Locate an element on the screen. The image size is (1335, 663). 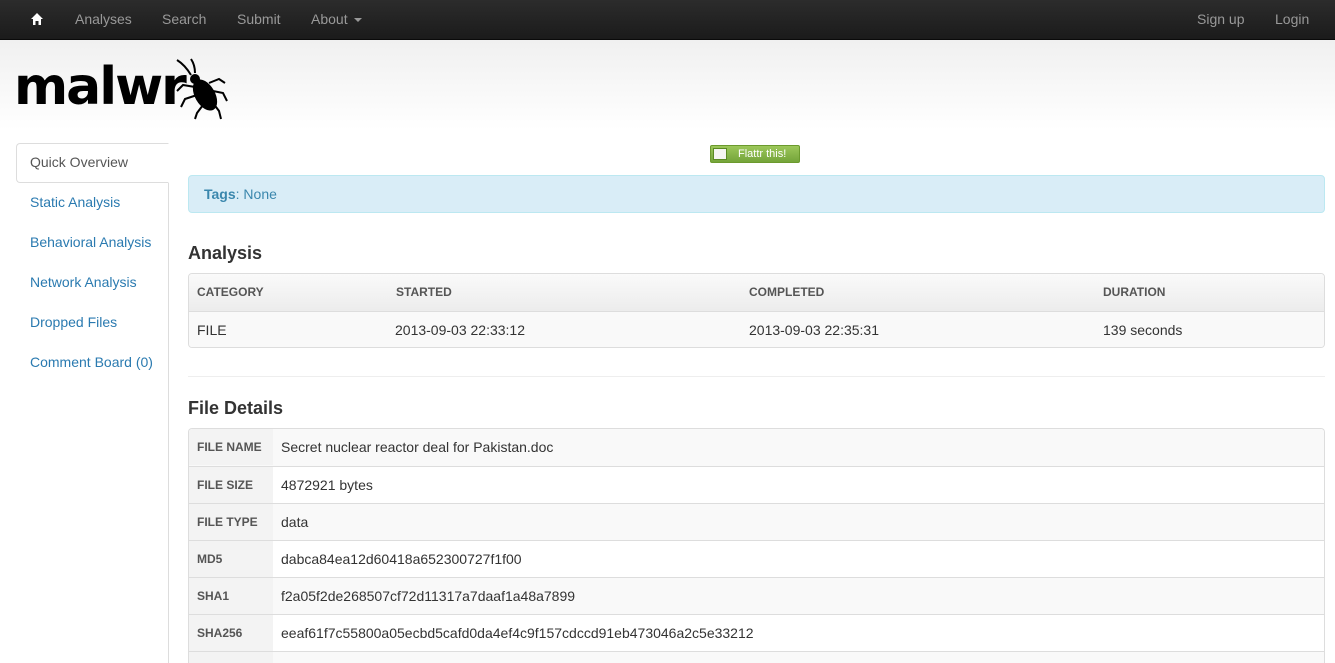
header-started: STARTED is located at coordinates (424, 292).